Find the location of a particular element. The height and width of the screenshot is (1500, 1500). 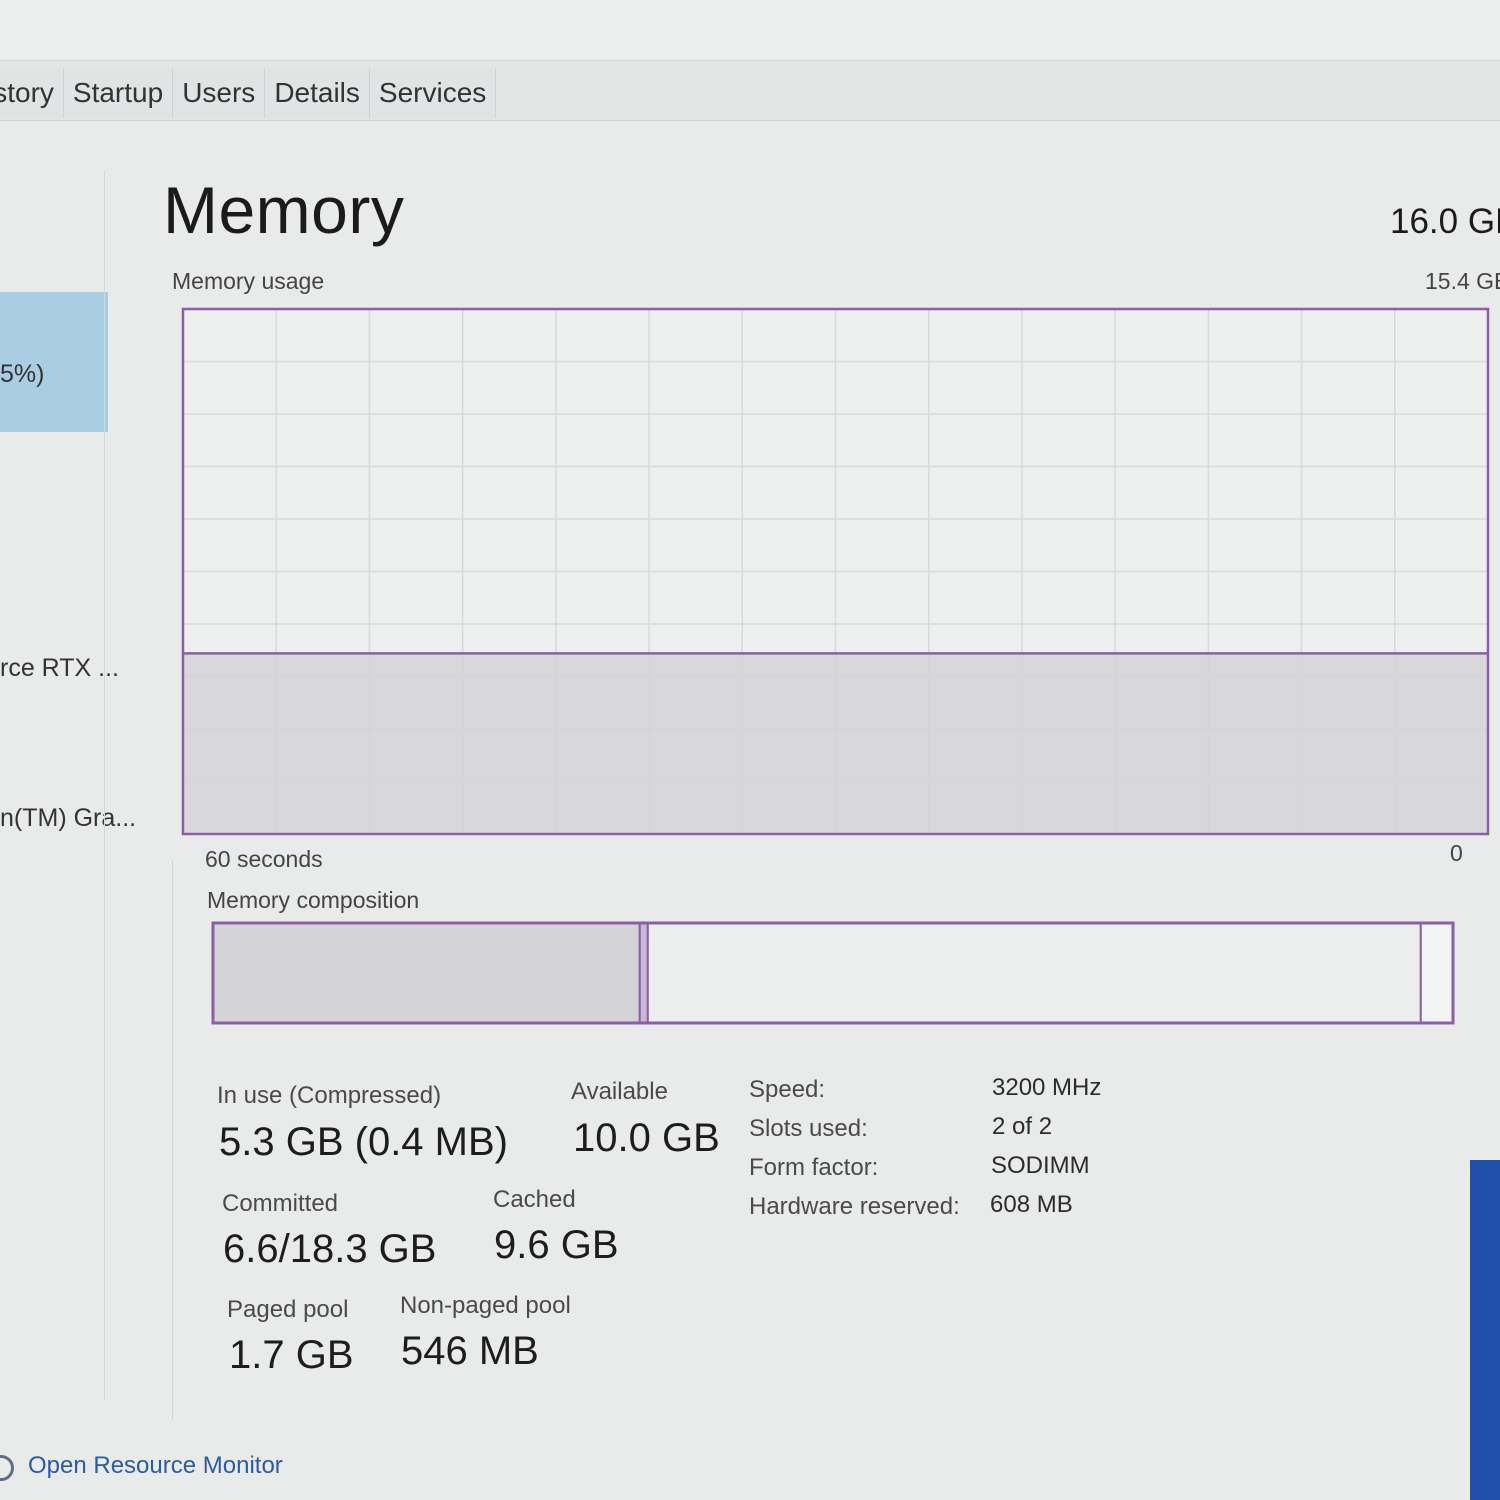

tab-app-history: istory is located at coordinates (32, 93).